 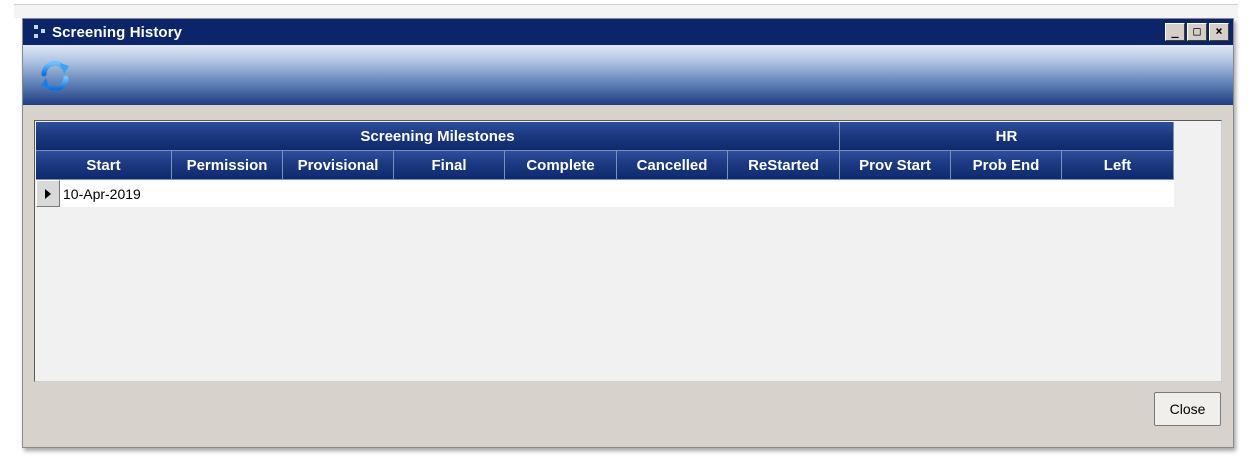 I want to click on cell-permission, so click(x=227, y=193).